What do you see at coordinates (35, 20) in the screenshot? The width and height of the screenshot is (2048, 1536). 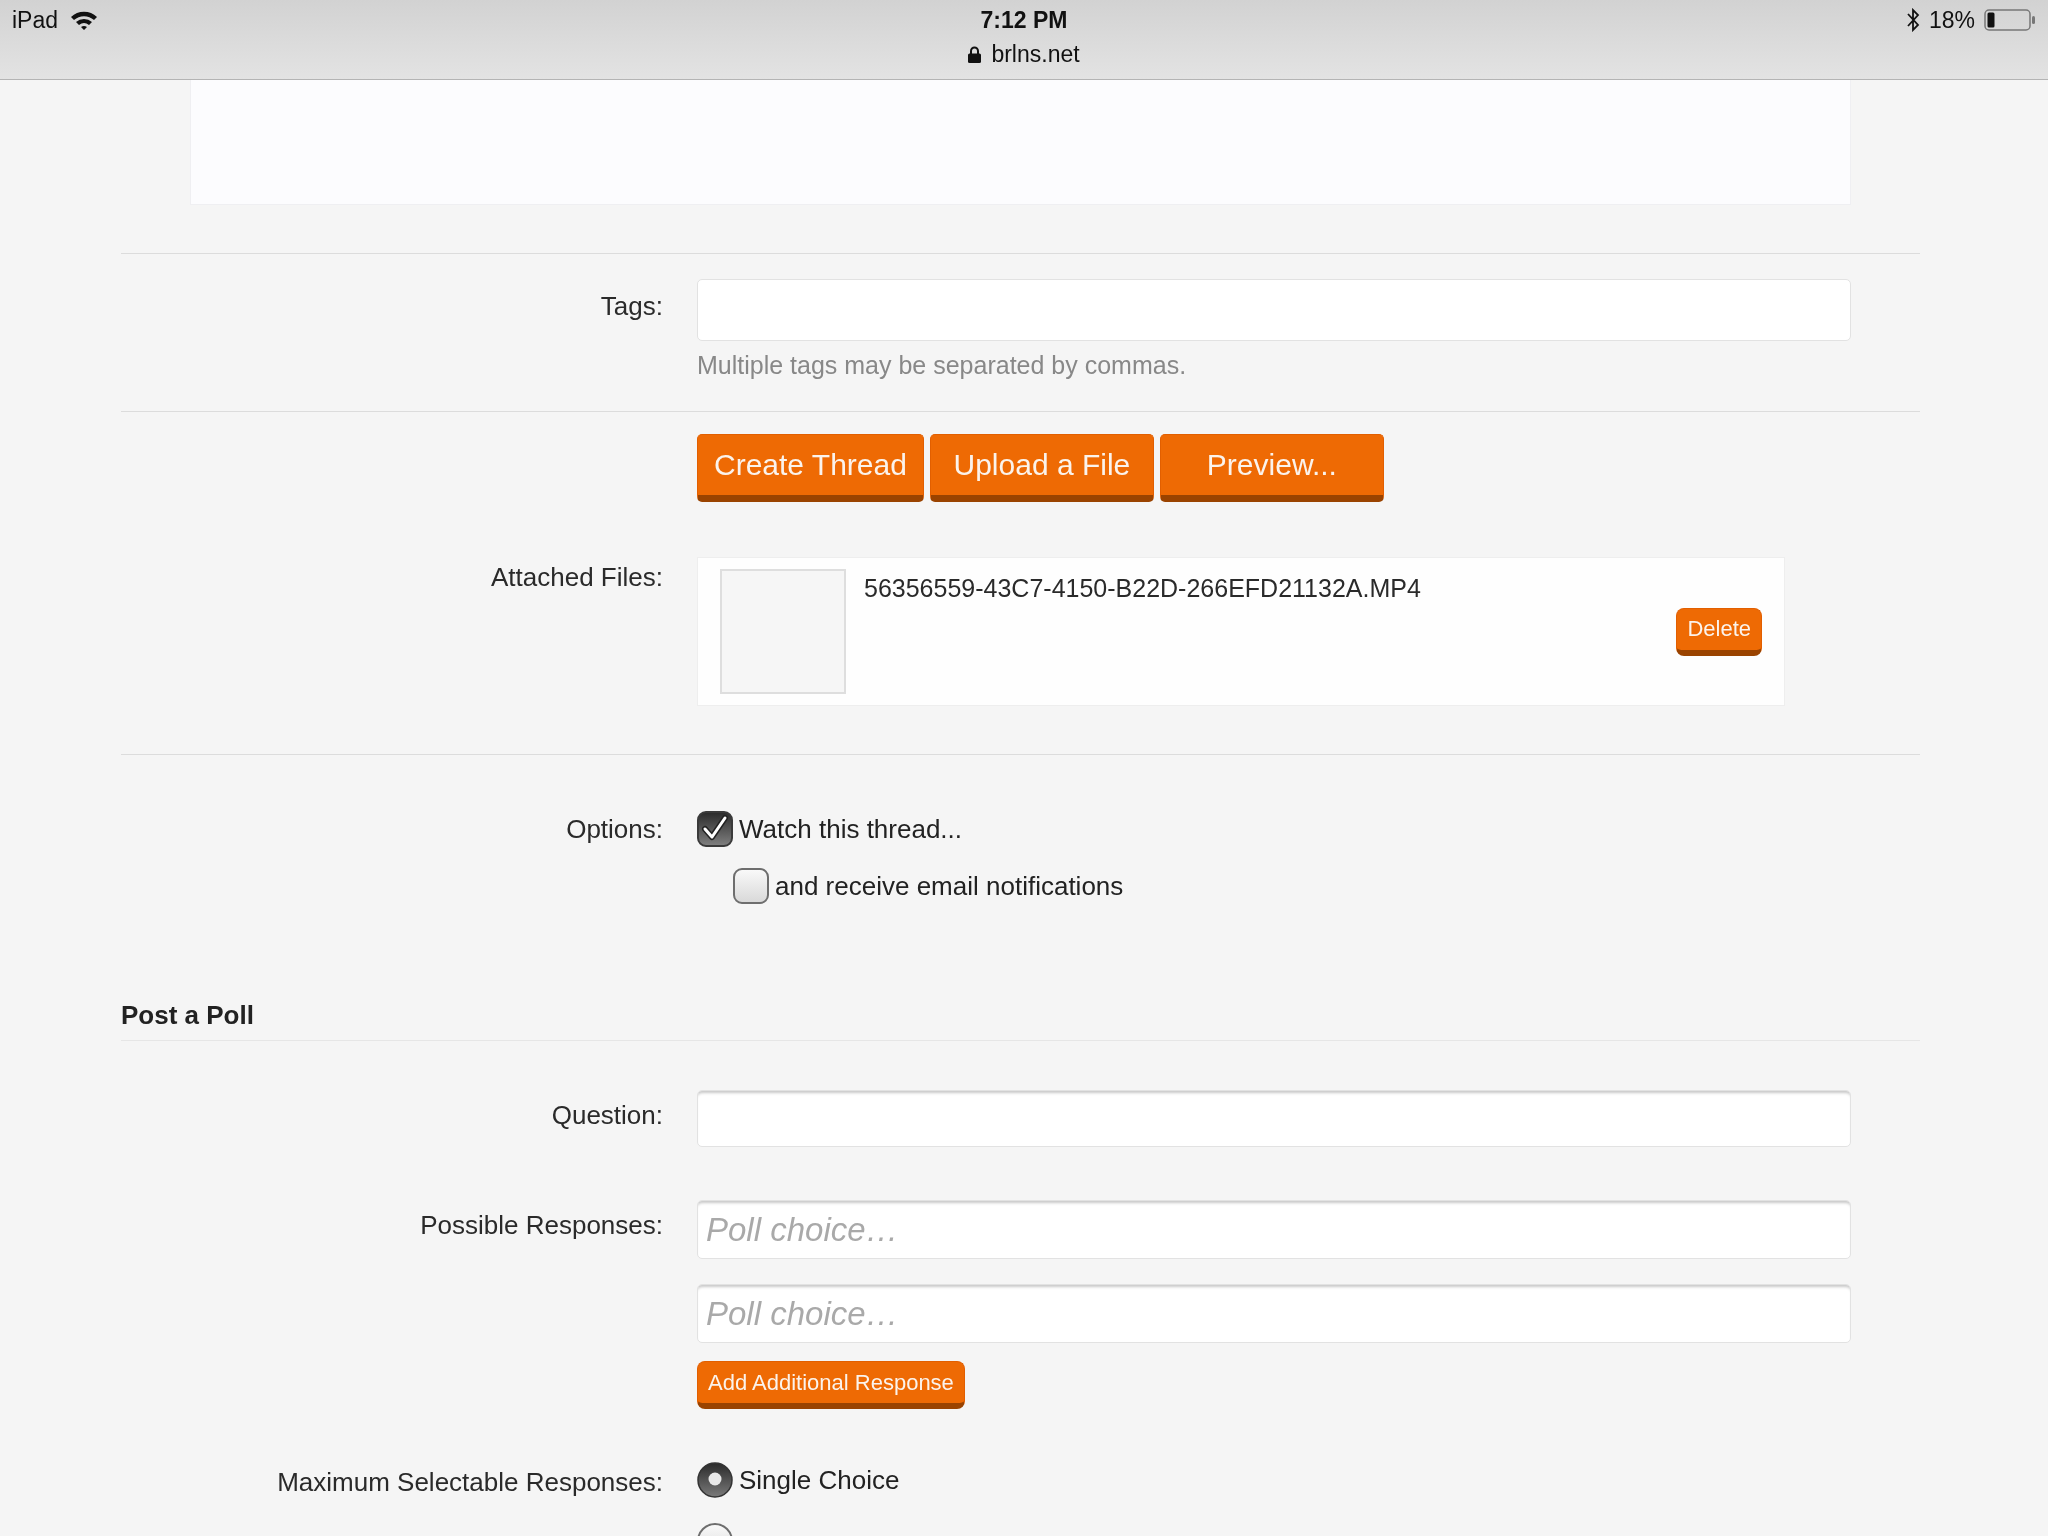 I see `device-name: iPad` at bounding box center [35, 20].